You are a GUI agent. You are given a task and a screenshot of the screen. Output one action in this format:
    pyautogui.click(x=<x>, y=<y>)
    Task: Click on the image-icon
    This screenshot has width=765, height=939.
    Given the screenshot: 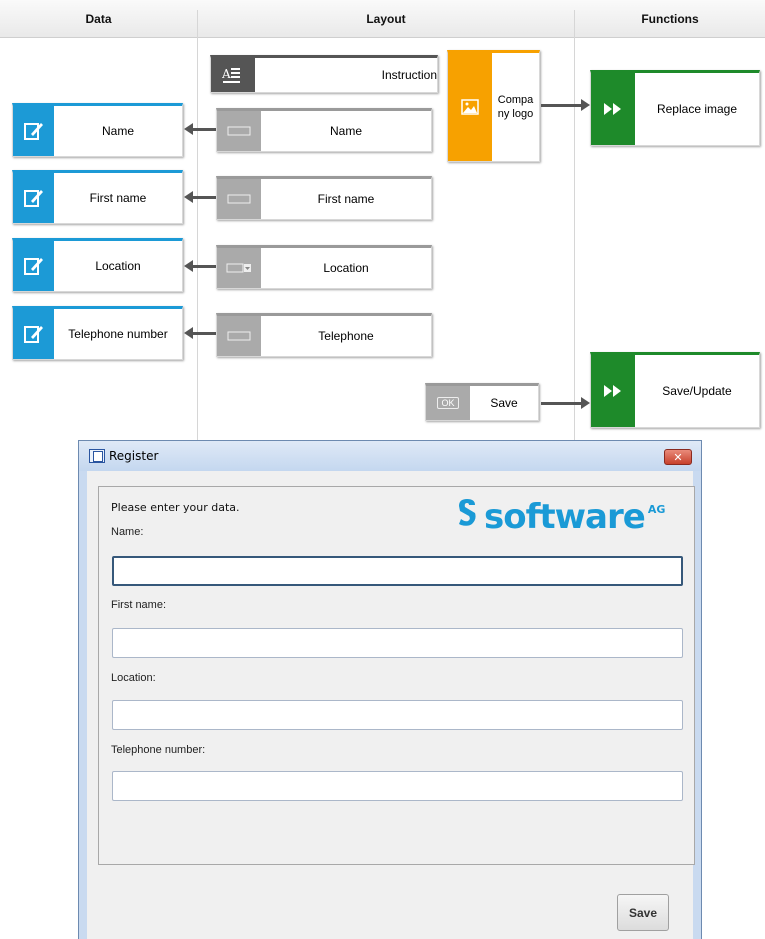 What is the action you would take?
    pyautogui.click(x=470, y=107)
    